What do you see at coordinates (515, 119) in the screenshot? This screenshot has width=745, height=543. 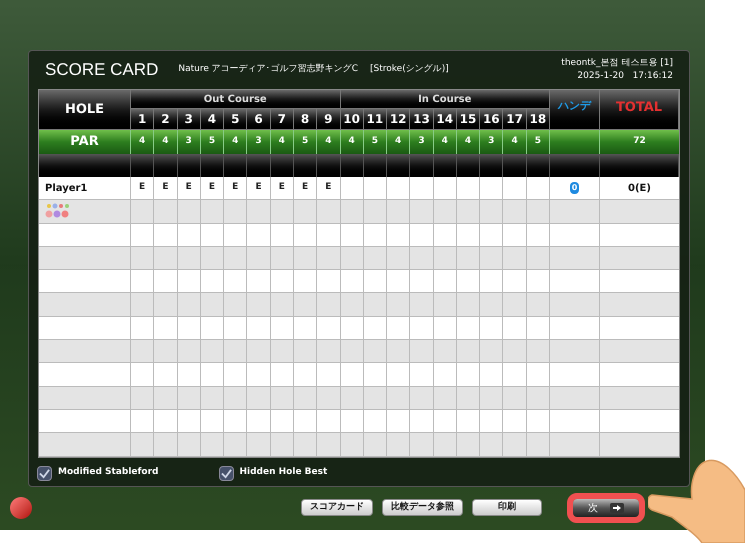 I see `hole-number: 17` at bounding box center [515, 119].